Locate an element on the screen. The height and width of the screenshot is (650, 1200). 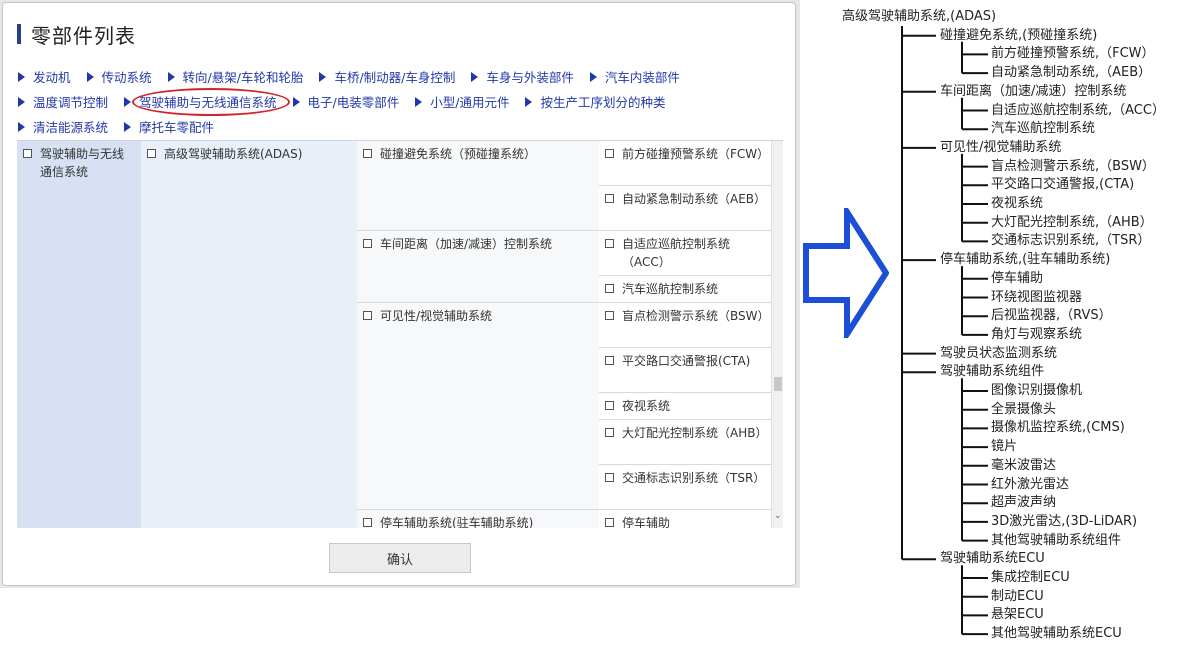
level3-label: 停车辅助系统(驻车辅助系统) is located at coordinates (457, 522).